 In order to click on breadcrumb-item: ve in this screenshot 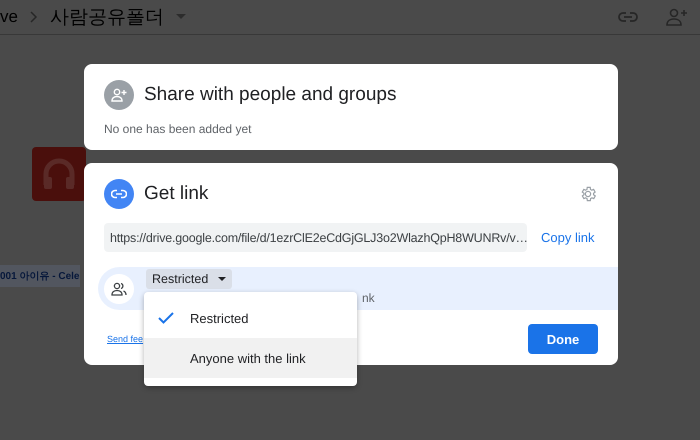, I will do `click(9, 17)`.